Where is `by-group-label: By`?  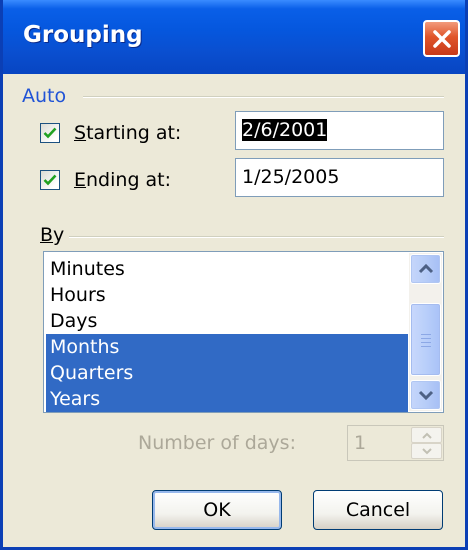 by-group-label: By is located at coordinates (52, 235).